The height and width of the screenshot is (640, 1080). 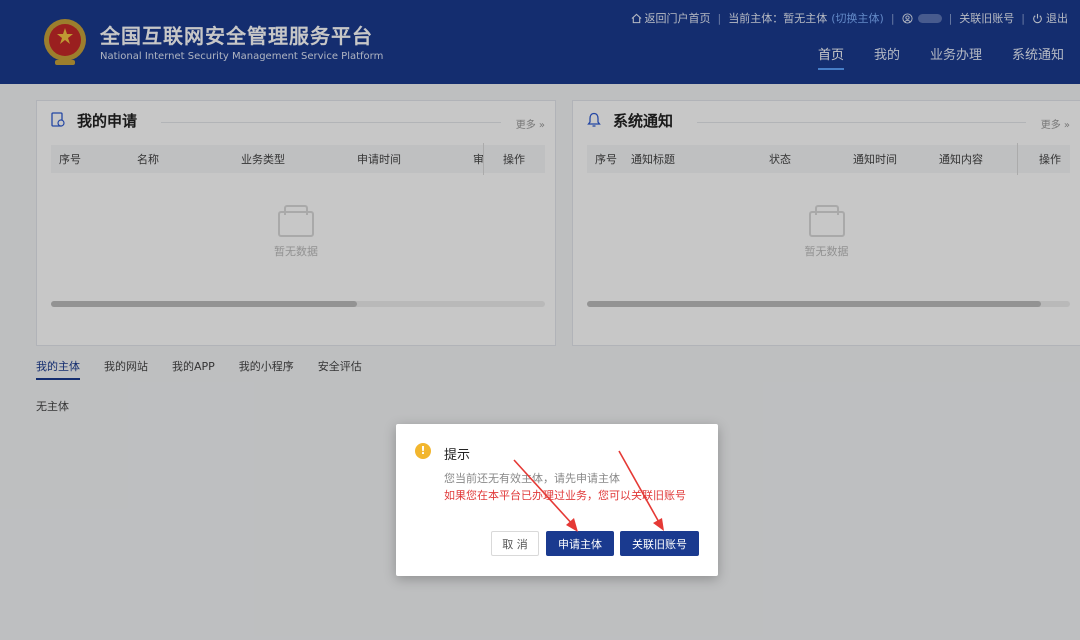 I want to click on warning-icon: !, so click(x=423, y=451).